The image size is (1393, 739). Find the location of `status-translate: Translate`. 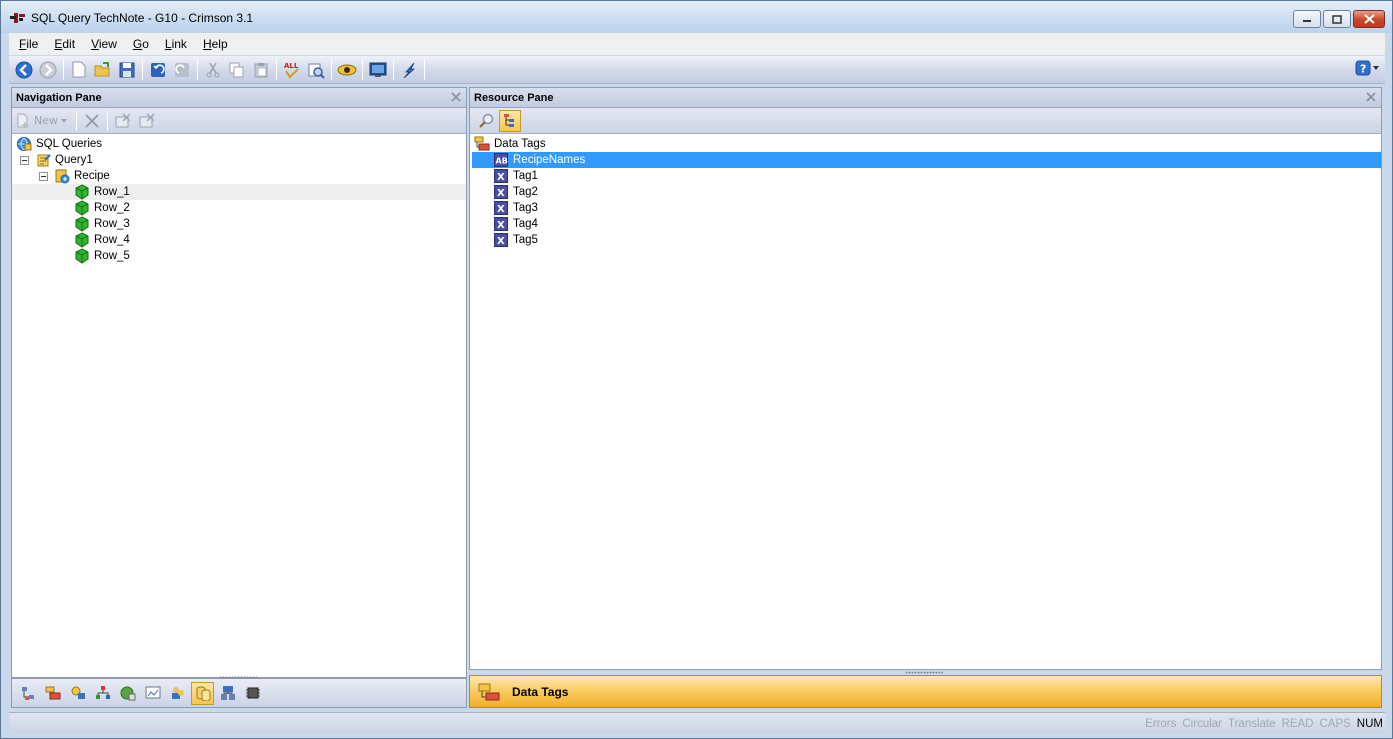

status-translate: Translate is located at coordinates (1252, 724).